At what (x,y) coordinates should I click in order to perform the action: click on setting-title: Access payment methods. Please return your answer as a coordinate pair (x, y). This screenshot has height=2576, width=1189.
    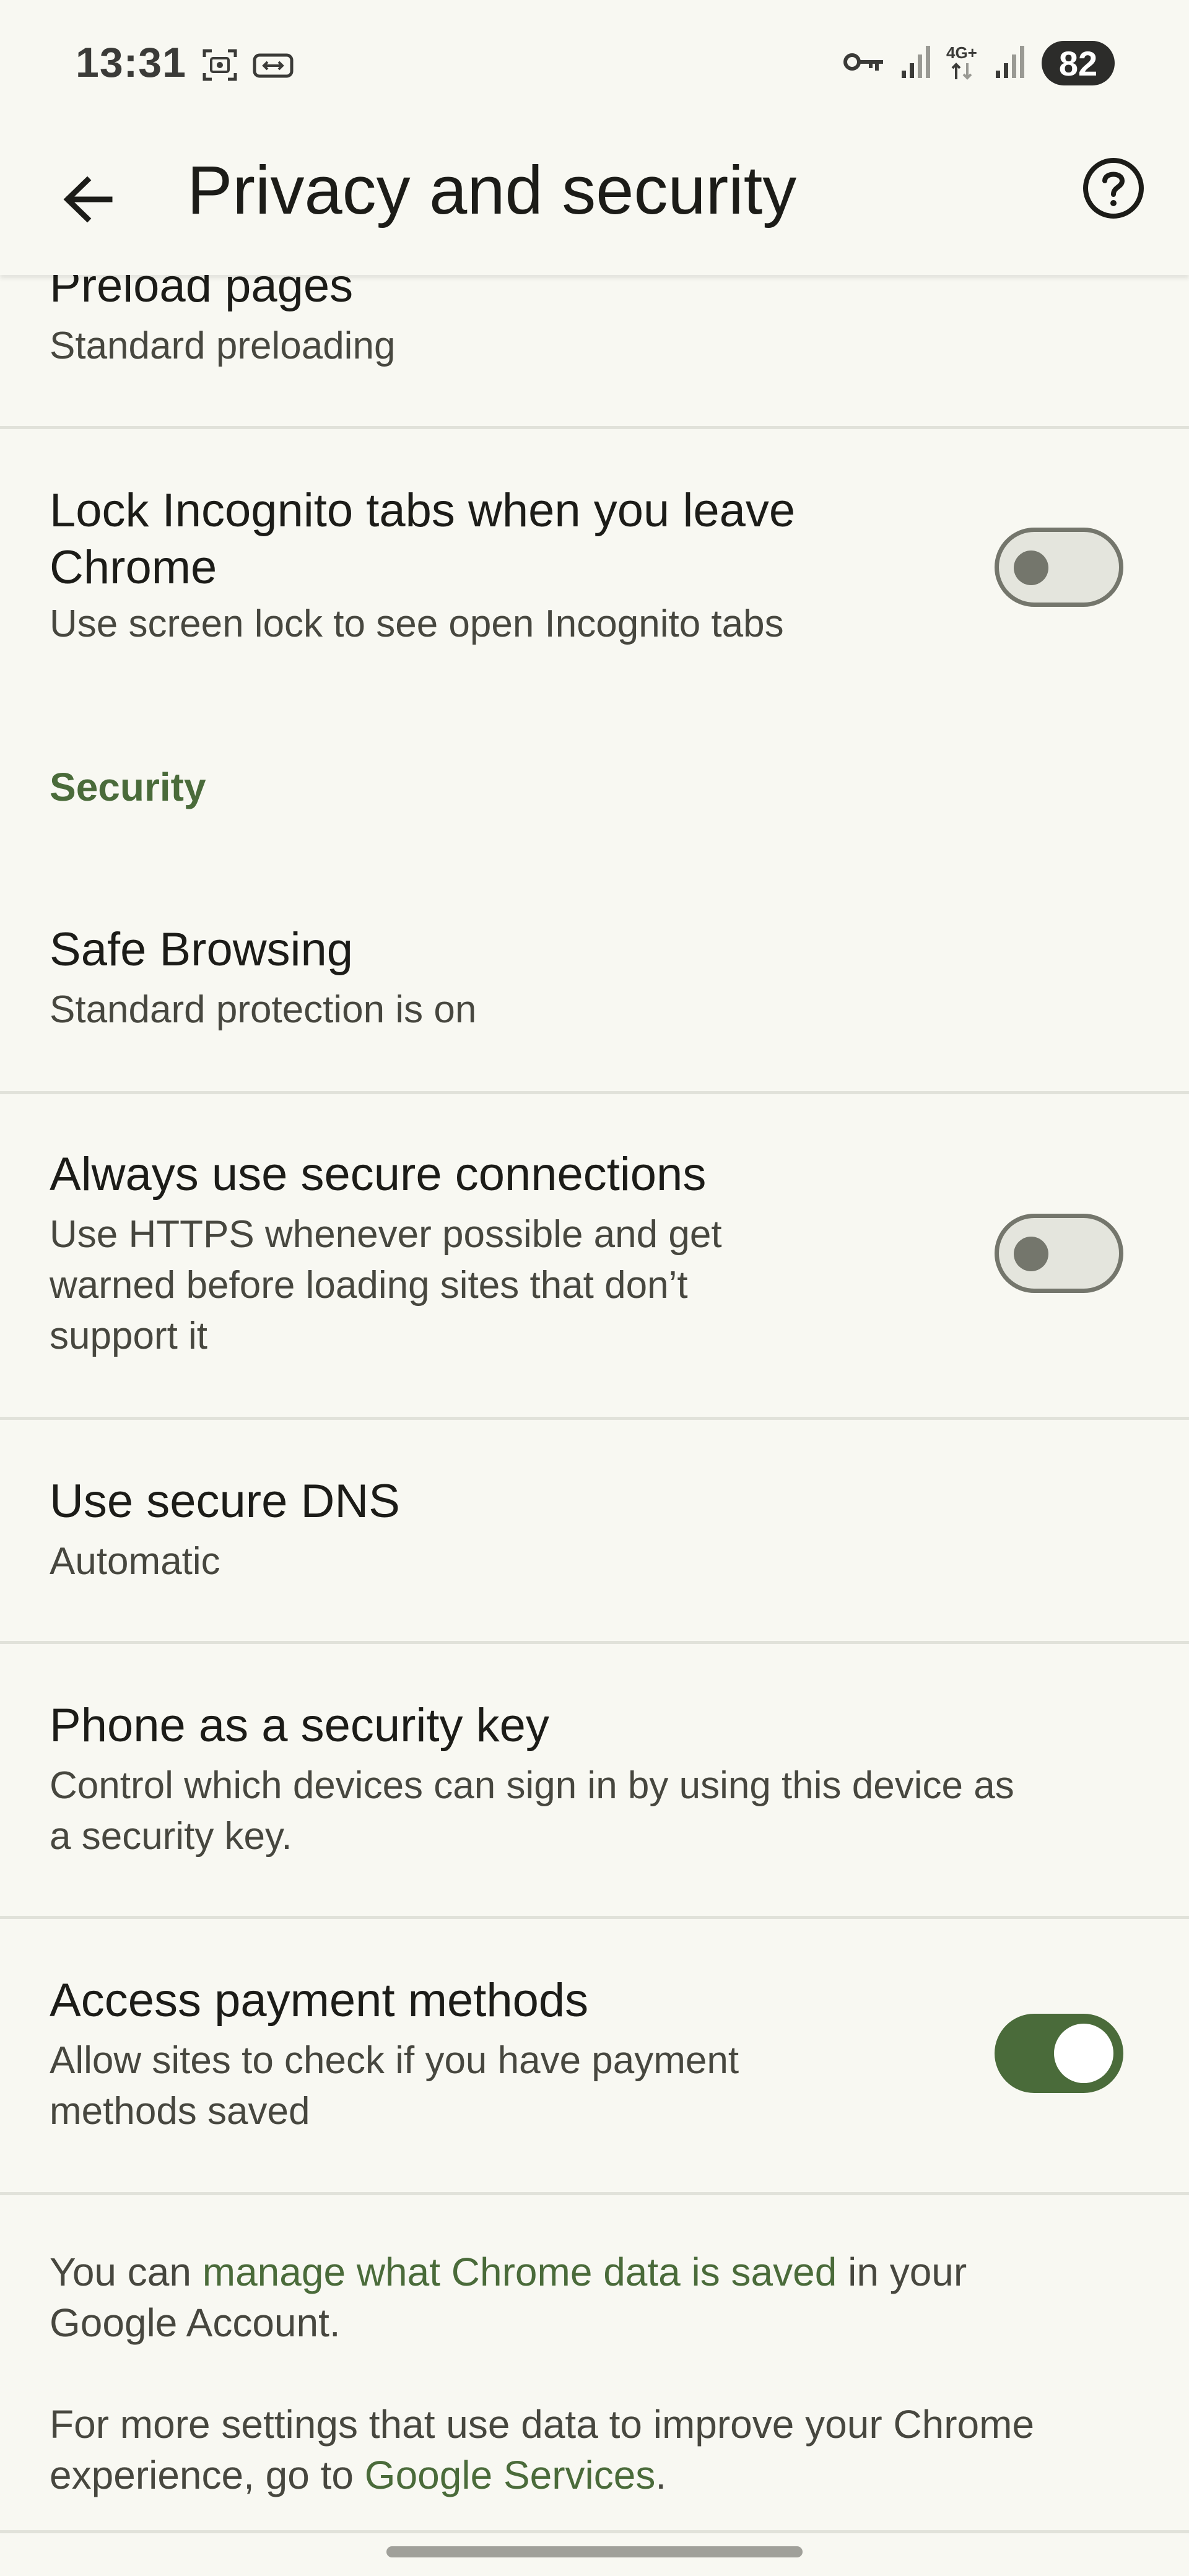
    Looking at the image, I should click on (319, 2000).